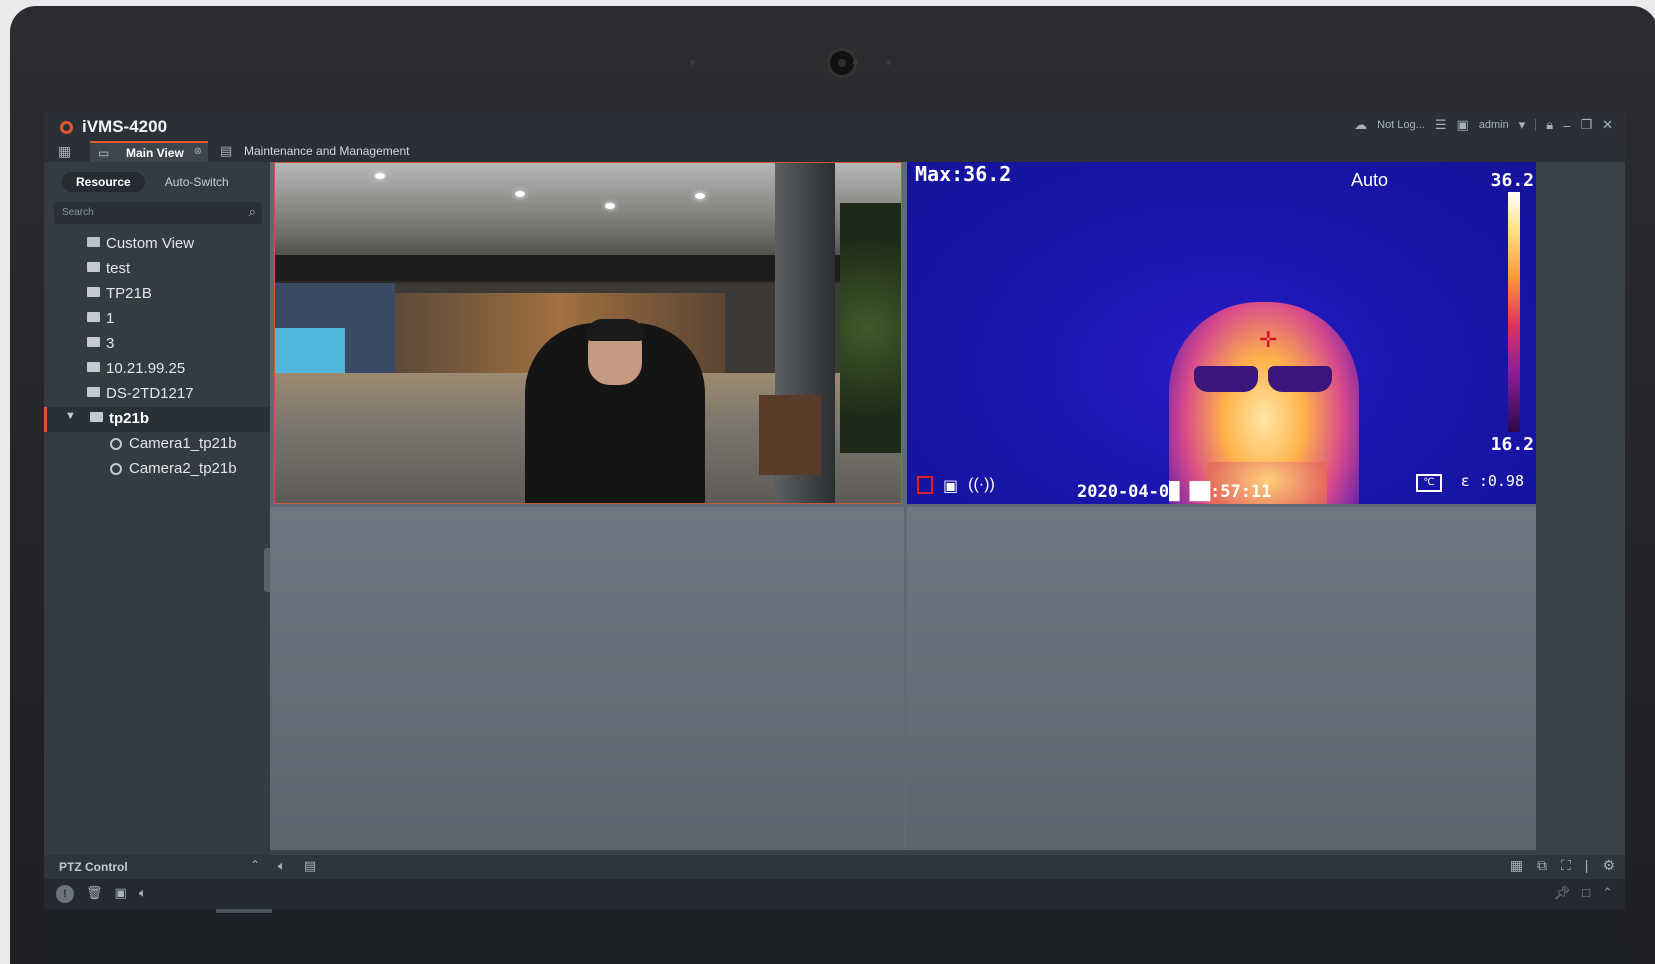 The image size is (1655, 964). I want to click on window-controls: ☁ Not Log... ☰ ▣ admin ▾ 🔒︎ – ❐ ✕, so click(1483, 125).